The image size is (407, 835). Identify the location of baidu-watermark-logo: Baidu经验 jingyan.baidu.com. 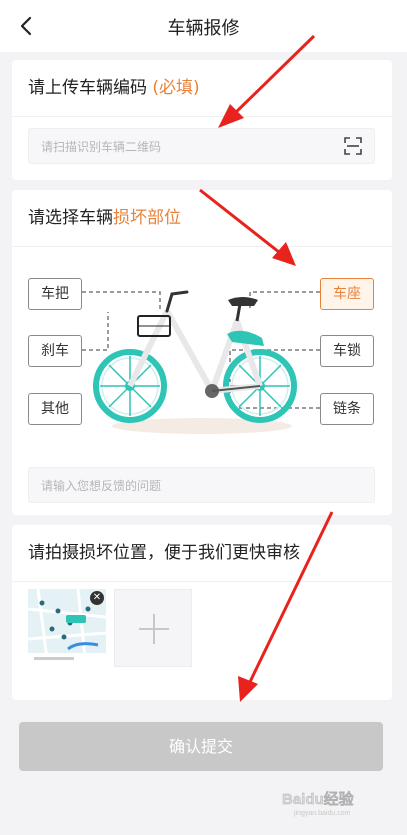
(332, 803).